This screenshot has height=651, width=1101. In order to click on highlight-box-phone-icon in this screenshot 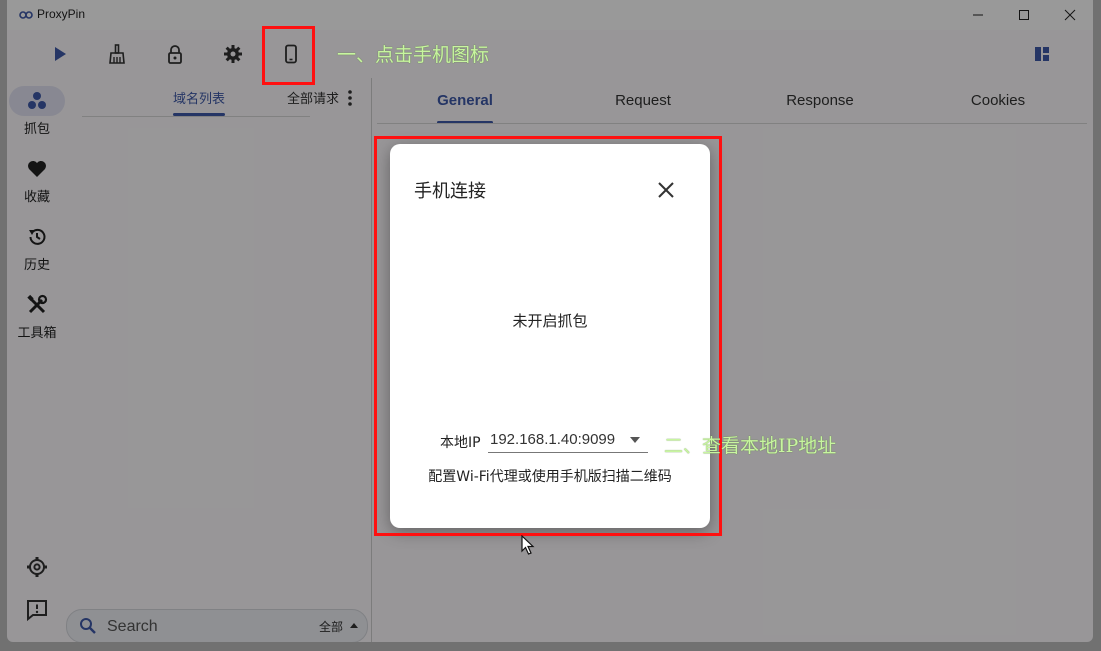, I will do `click(288, 55)`.